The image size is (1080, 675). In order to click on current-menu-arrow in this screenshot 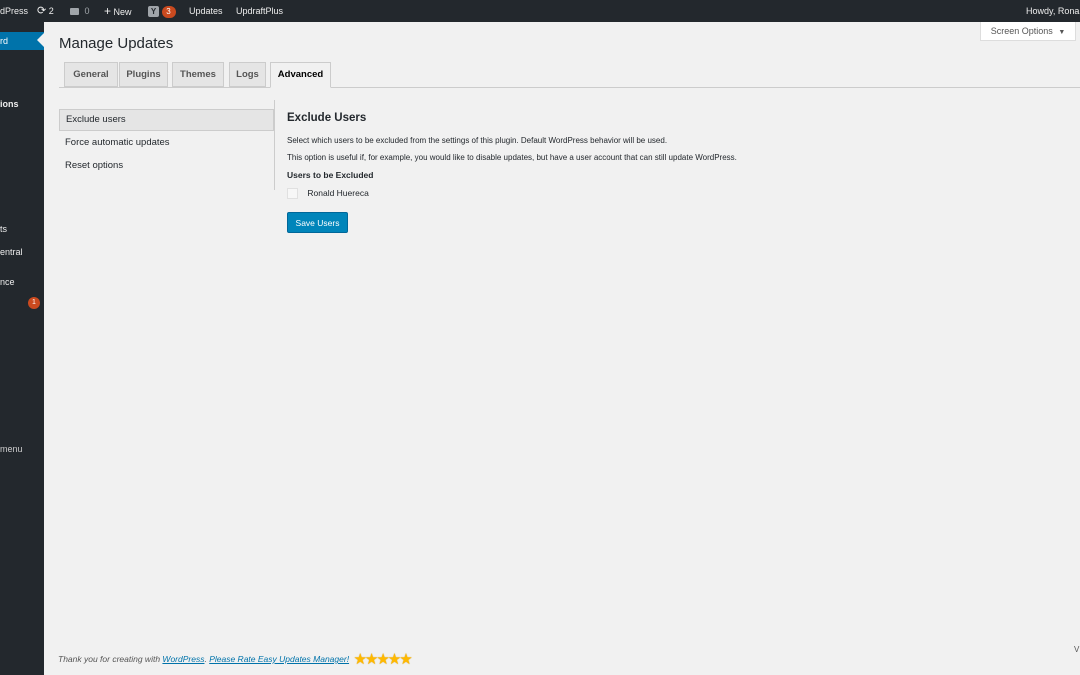, I will do `click(40, 40)`.